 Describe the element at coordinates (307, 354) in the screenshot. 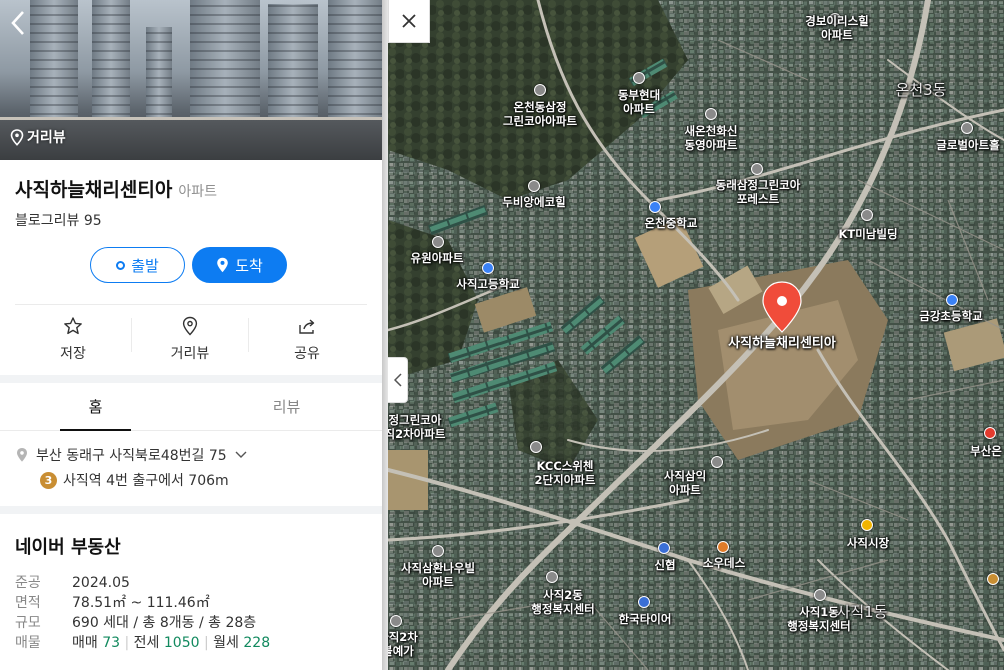

I see `share-label: 공유` at that location.